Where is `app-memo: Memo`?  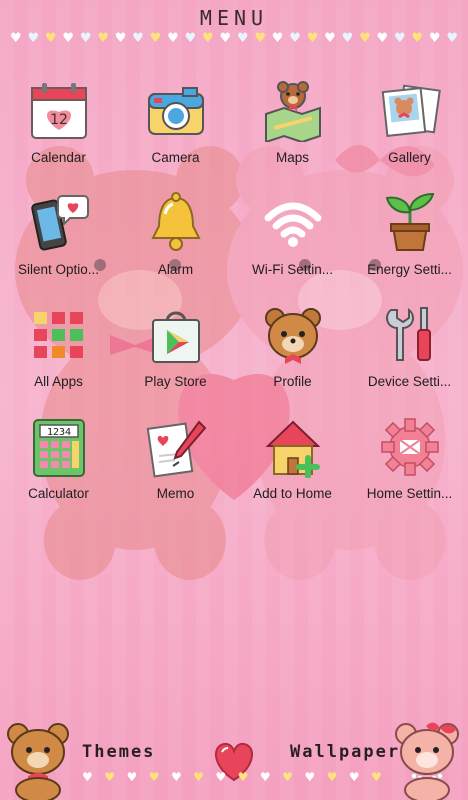 app-memo: Memo is located at coordinates (175, 470).